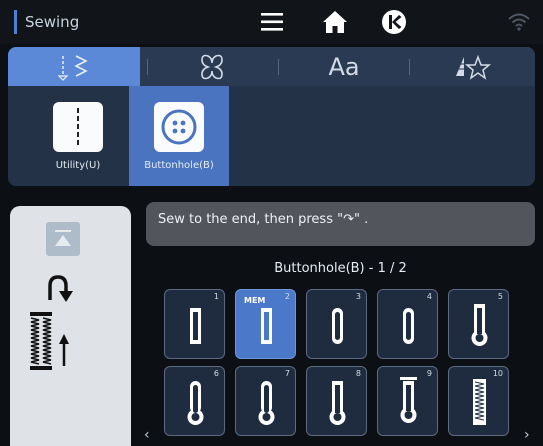 This screenshot has height=446, width=543. I want to click on tab-text: Aa, so click(344, 66).